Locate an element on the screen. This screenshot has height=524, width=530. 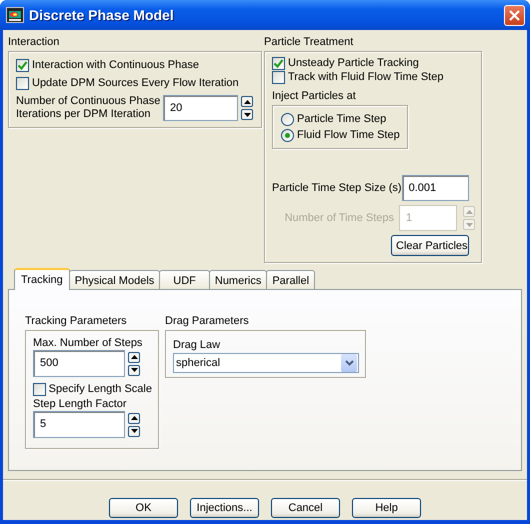
radio-label: Fluid Flow Time Step is located at coordinates (348, 135).